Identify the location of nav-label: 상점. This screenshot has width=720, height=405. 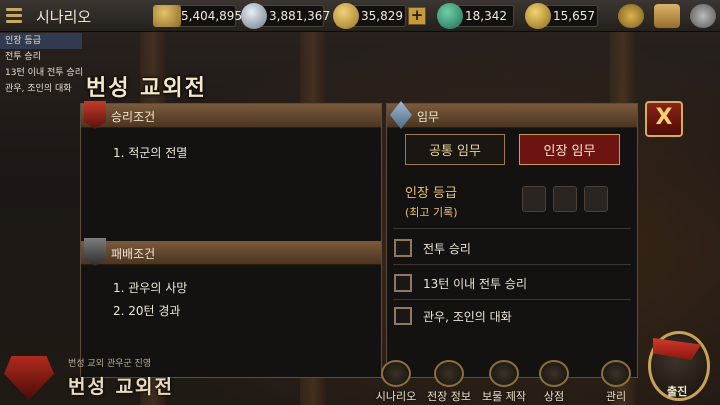
(554, 396).